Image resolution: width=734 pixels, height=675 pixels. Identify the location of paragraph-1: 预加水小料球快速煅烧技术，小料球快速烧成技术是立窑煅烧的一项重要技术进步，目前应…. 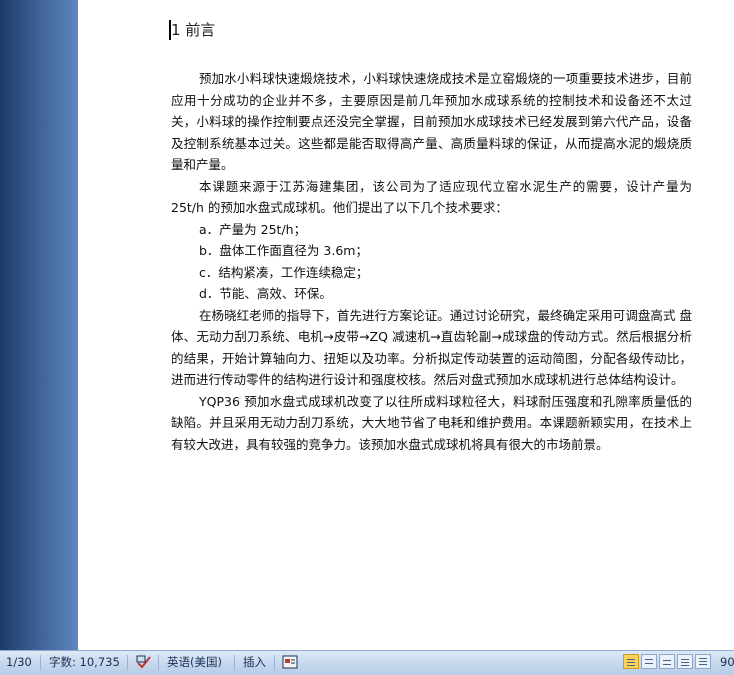
(431, 122).